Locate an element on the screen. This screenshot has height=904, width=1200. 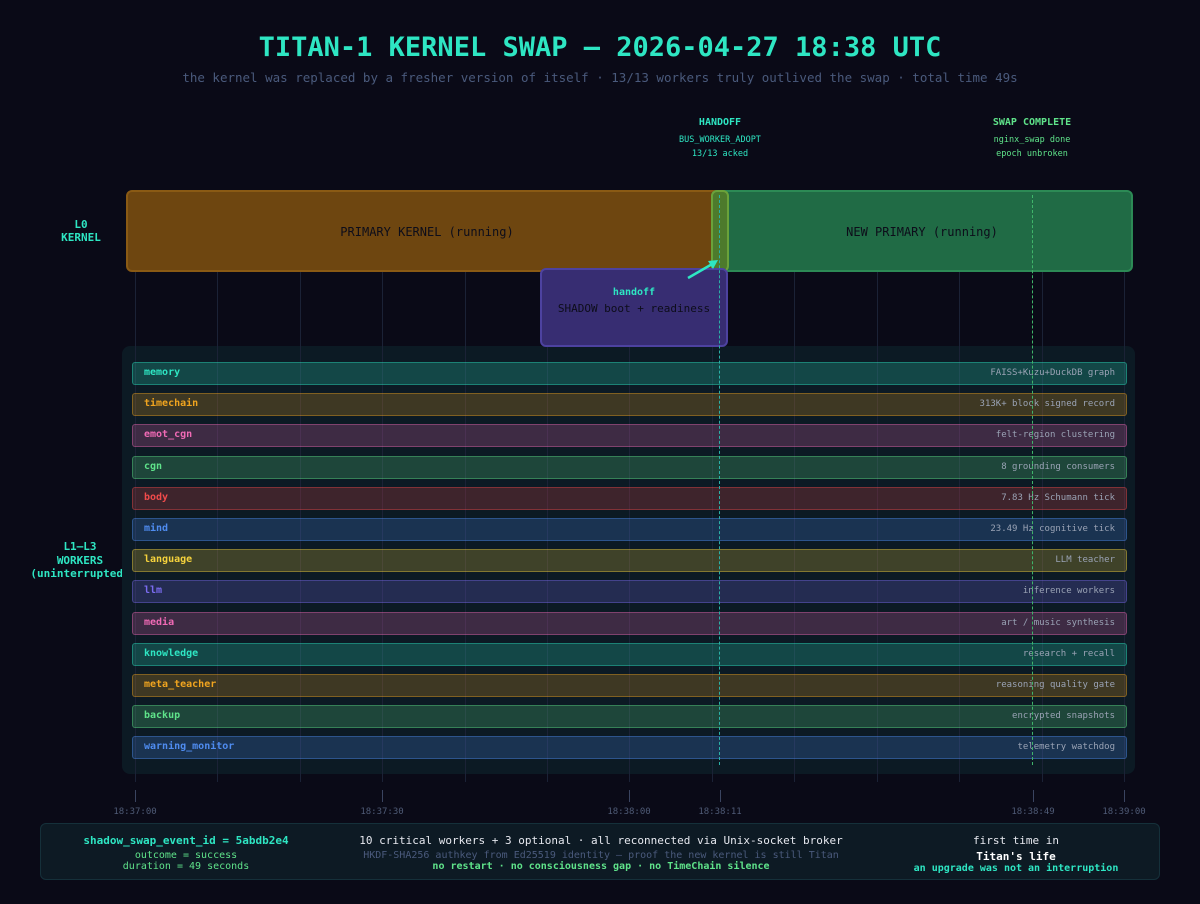
handoff-arrow-icon is located at coordinates (702, 270).